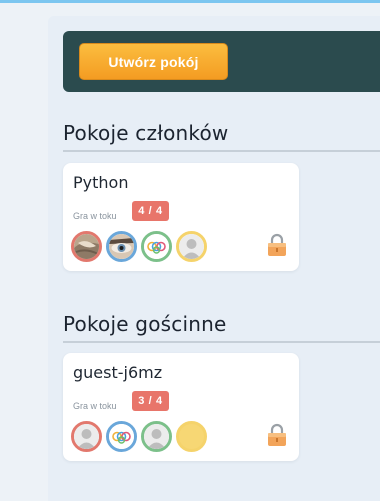 Image resolution: width=380 pixels, height=501 pixels. What do you see at coordinates (191, 436) in the screenshot?
I see `empty-slot` at bounding box center [191, 436].